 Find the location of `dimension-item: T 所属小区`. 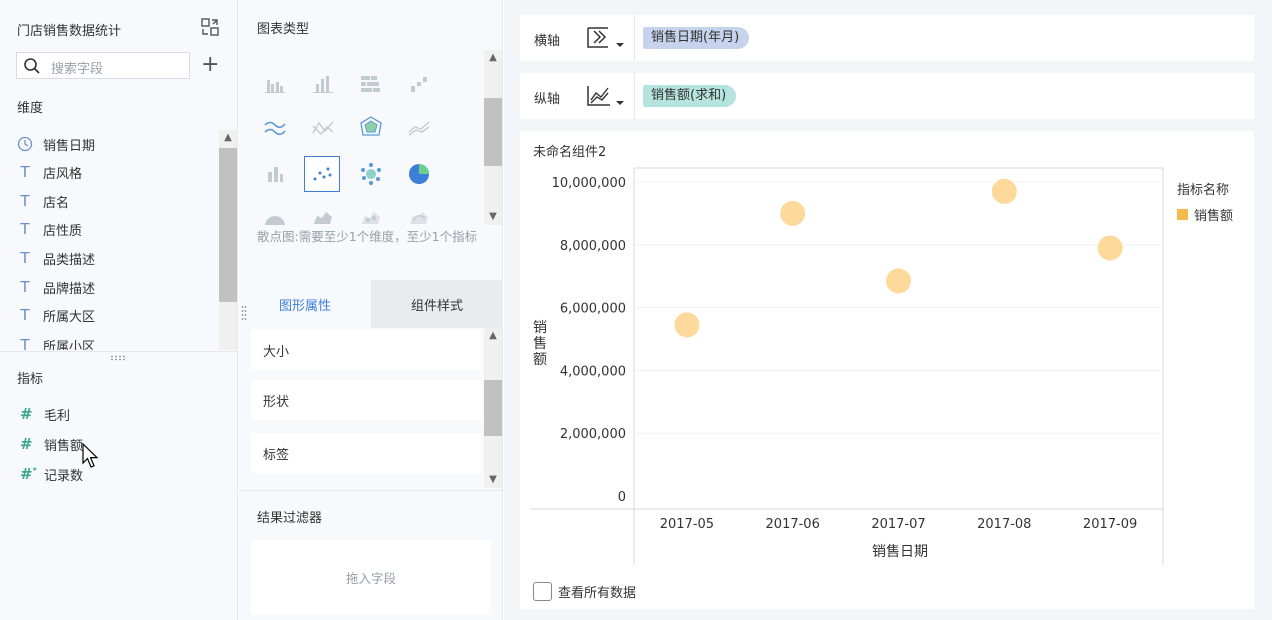

dimension-item: T 所属小区 is located at coordinates (56, 342).